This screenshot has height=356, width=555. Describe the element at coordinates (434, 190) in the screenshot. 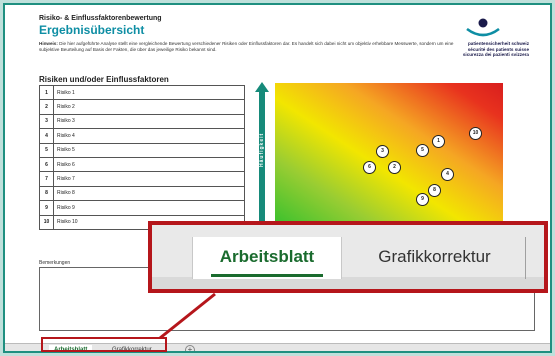

I see `risk-marker: 8` at that location.